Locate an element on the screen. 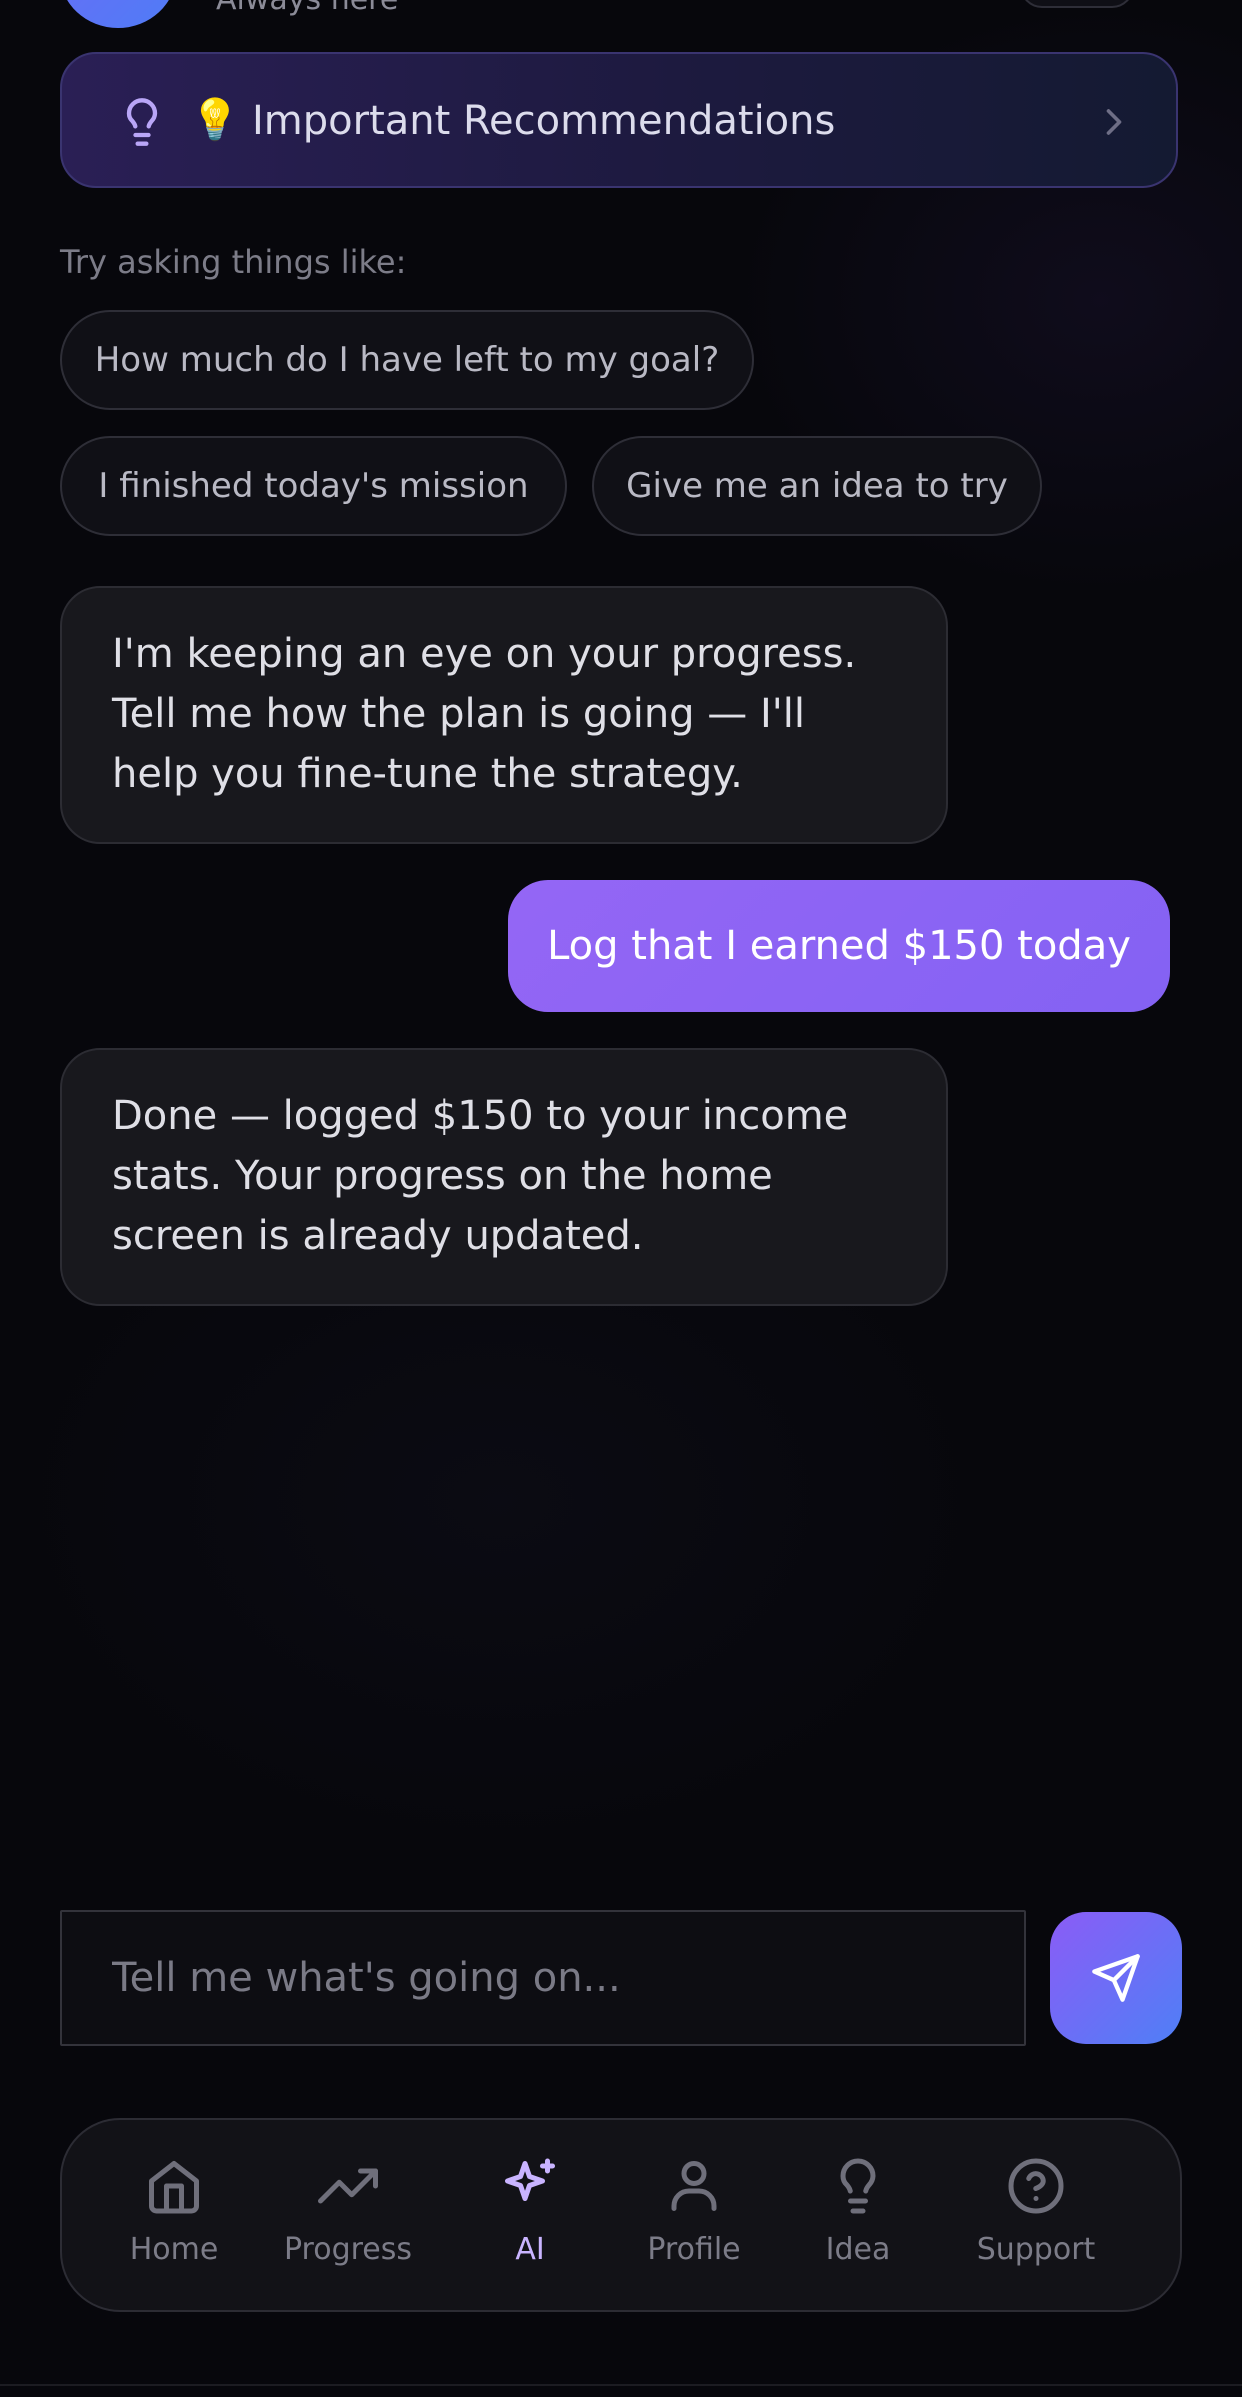 The height and width of the screenshot is (2397, 1242). assistant-subtitle: Always here is located at coordinates (307, 9).